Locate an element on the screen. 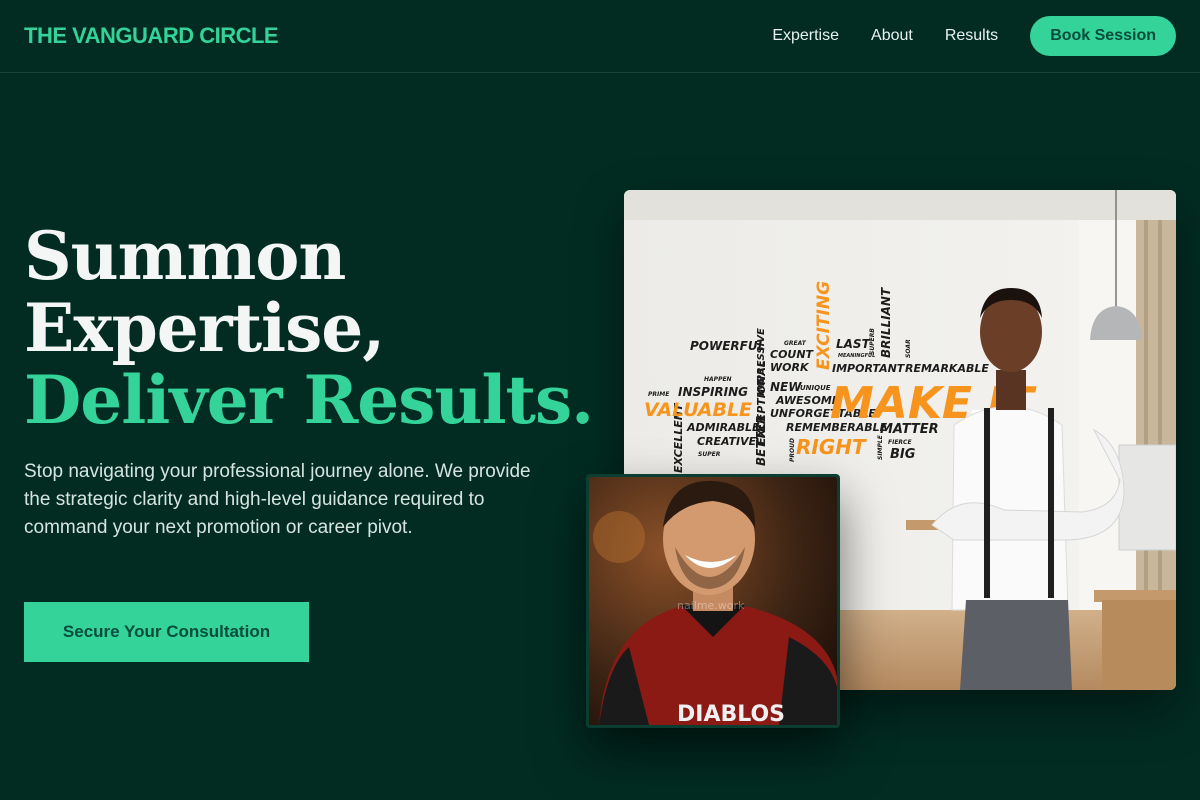 This screenshot has width=1200, height=800. svg-text: RIGHT is located at coordinates (831, 447).